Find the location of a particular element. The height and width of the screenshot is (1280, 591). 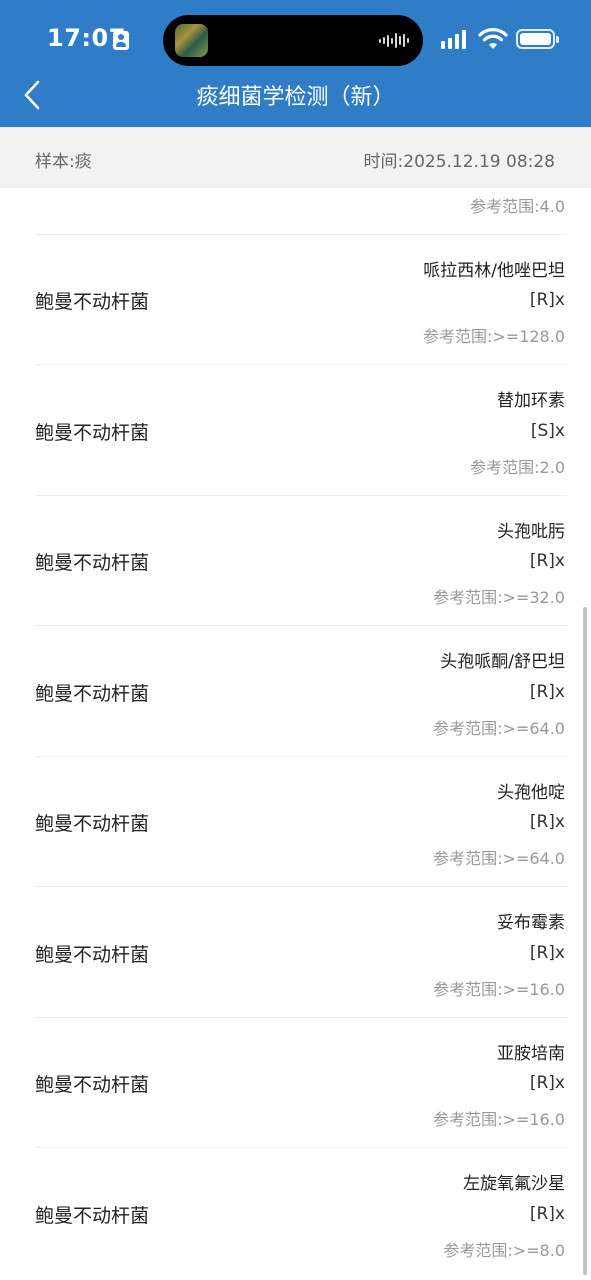

list-item: 鲍曼不动杆菌 替加环素 [S]x 参考范围:2.0 is located at coordinates (295, 430).